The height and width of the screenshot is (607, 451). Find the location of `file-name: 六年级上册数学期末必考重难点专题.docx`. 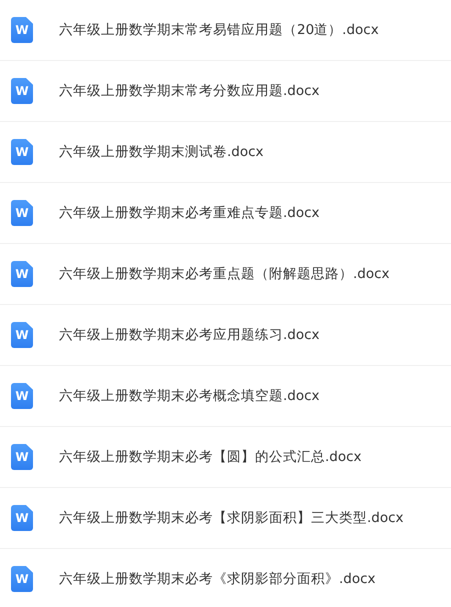

file-name: 六年级上册数学期末必考重难点专题.docx is located at coordinates (189, 213).